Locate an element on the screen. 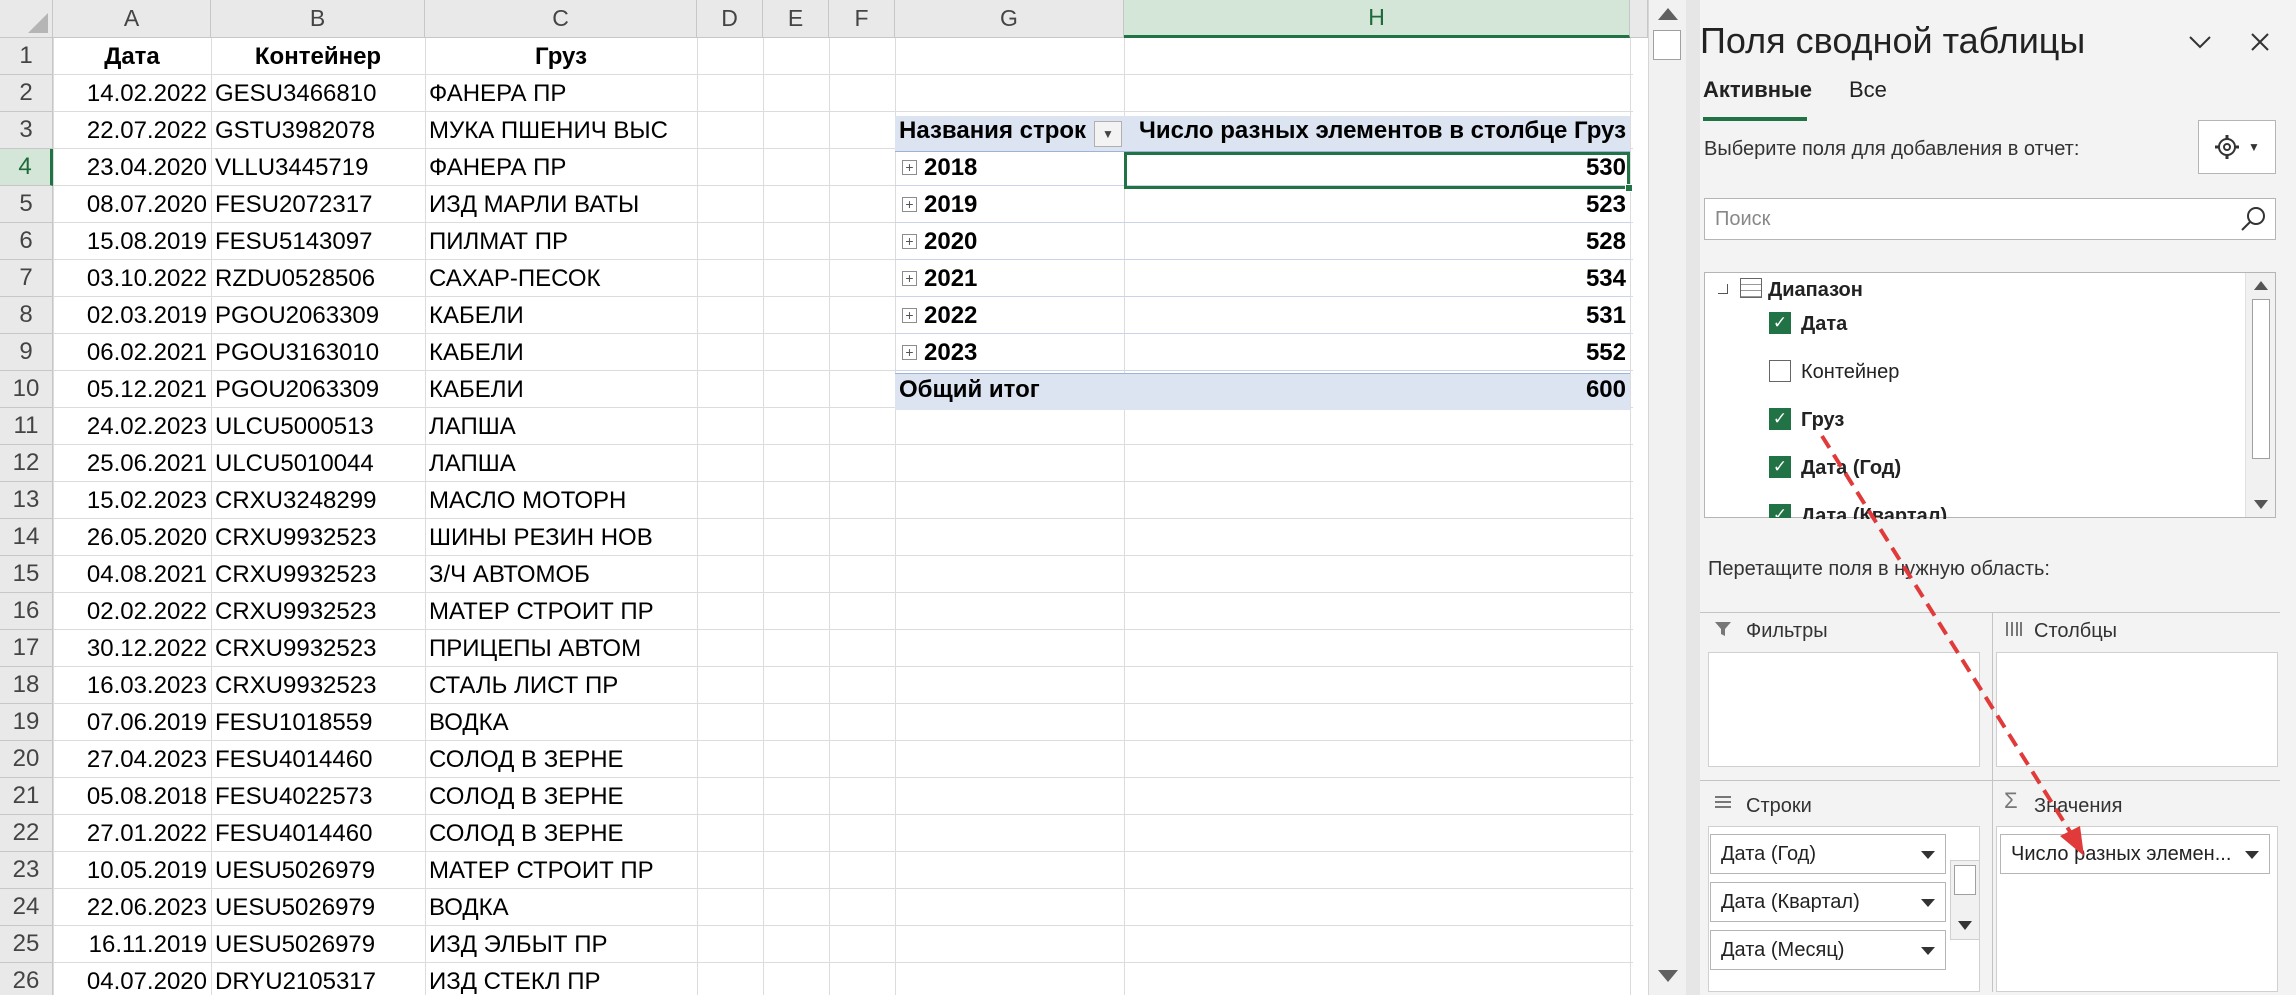 Image resolution: width=2296 pixels, height=995 pixels. container-cell: FESU2072317 is located at coordinates (318, 204).